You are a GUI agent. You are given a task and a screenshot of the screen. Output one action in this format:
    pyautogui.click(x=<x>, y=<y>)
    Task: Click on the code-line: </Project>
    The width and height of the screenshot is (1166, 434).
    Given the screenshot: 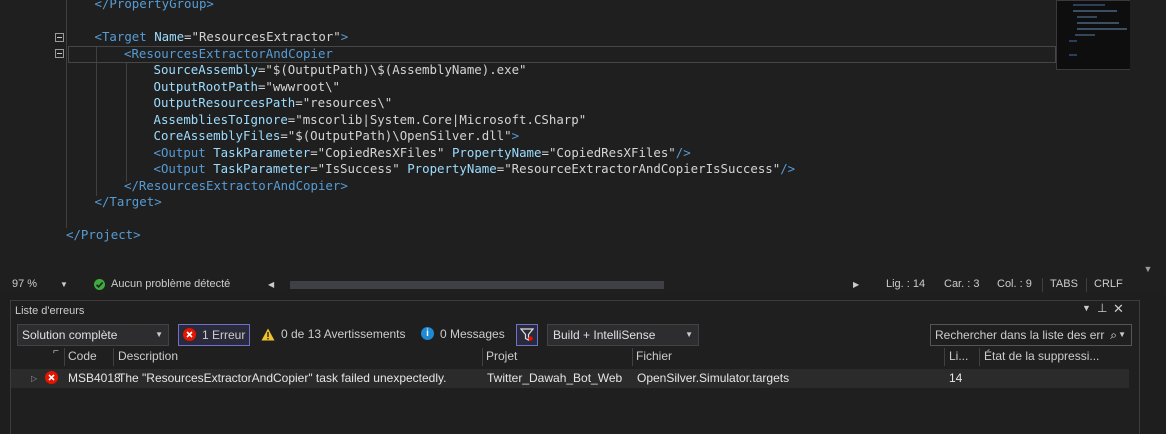 What is the action you would take?
    pyautogui.click(x=103, y=235)
    